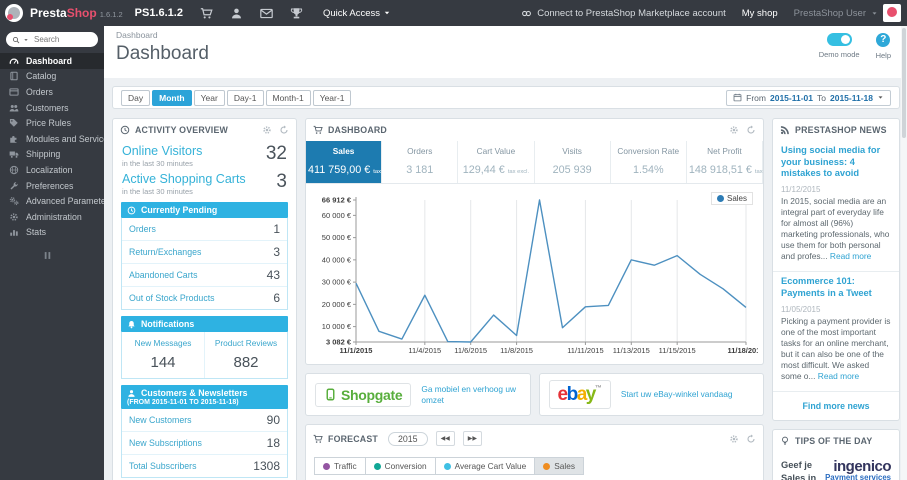 The image size is (907, 480). I want to click on scrollbar, so click(904, 253).